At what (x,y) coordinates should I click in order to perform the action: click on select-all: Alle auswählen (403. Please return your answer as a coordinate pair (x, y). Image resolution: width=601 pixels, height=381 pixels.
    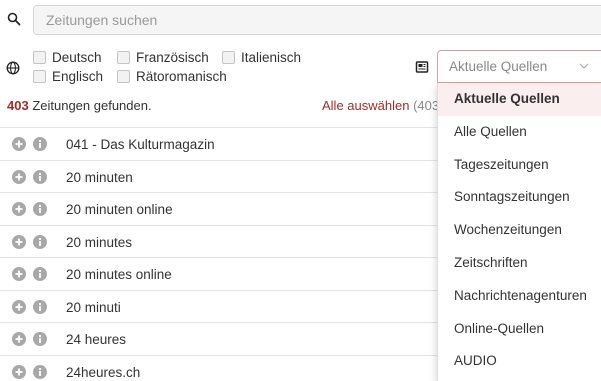
    Looking at the image, I should click on (380, 105).